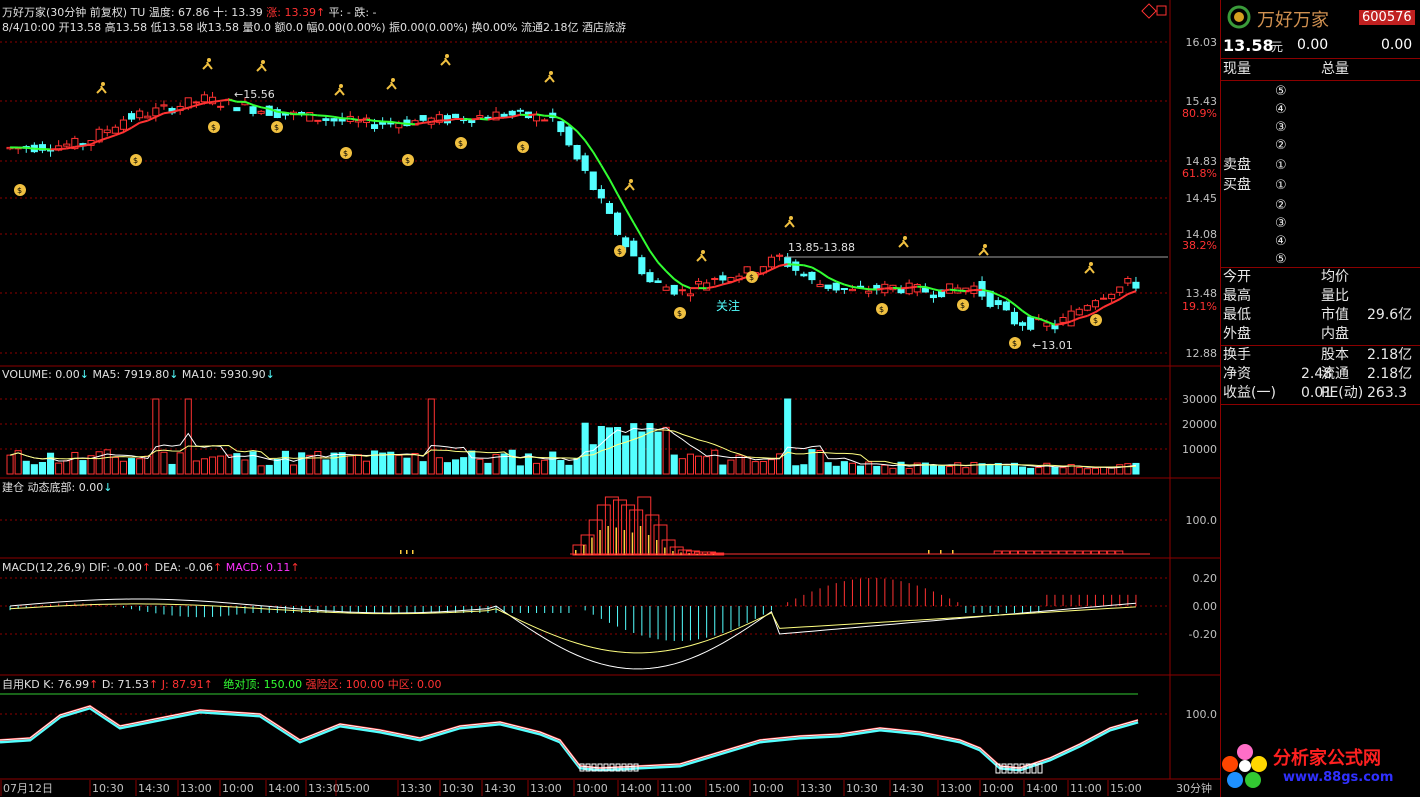 The width and height of the screenshot is (1420, 797). I want to click on dea-line, so click(573, 628).